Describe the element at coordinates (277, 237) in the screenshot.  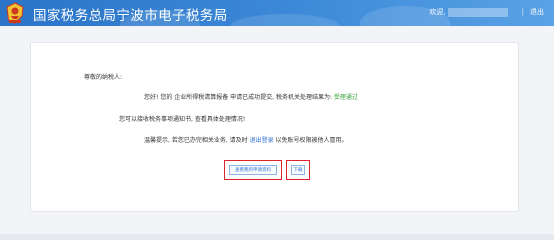
I see `footer-strip` at that location.